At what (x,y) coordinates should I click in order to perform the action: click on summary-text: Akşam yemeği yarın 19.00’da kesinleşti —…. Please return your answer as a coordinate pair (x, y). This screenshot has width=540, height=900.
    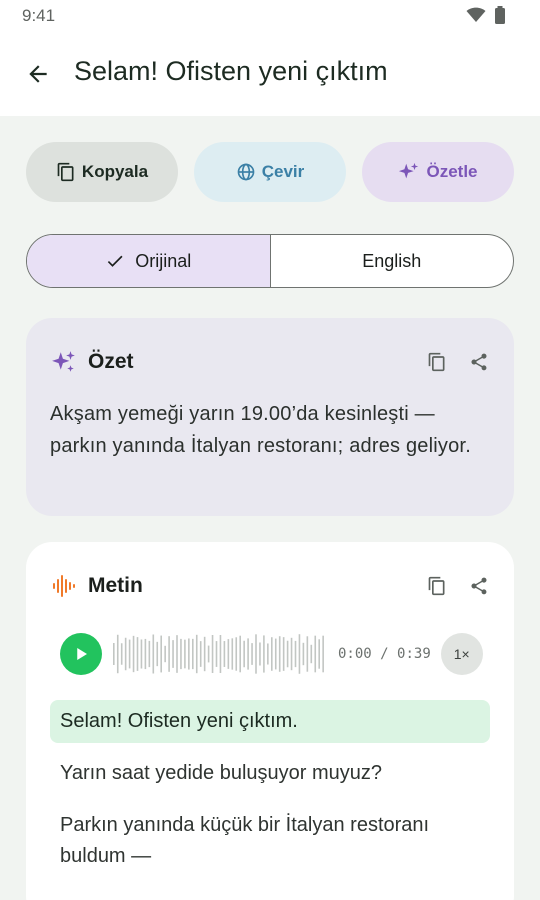
    Looking at the image, I should click on (260, 430).